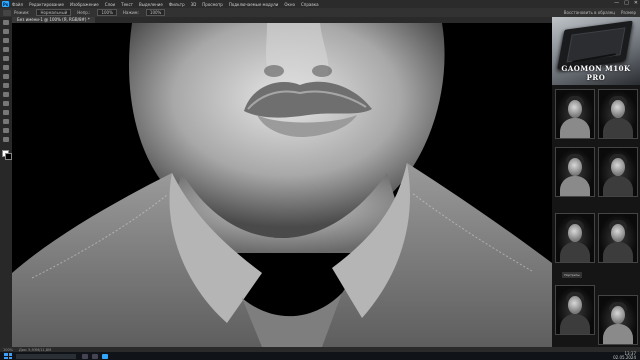  I want to click on windows-start-icon, so click(8, 356).